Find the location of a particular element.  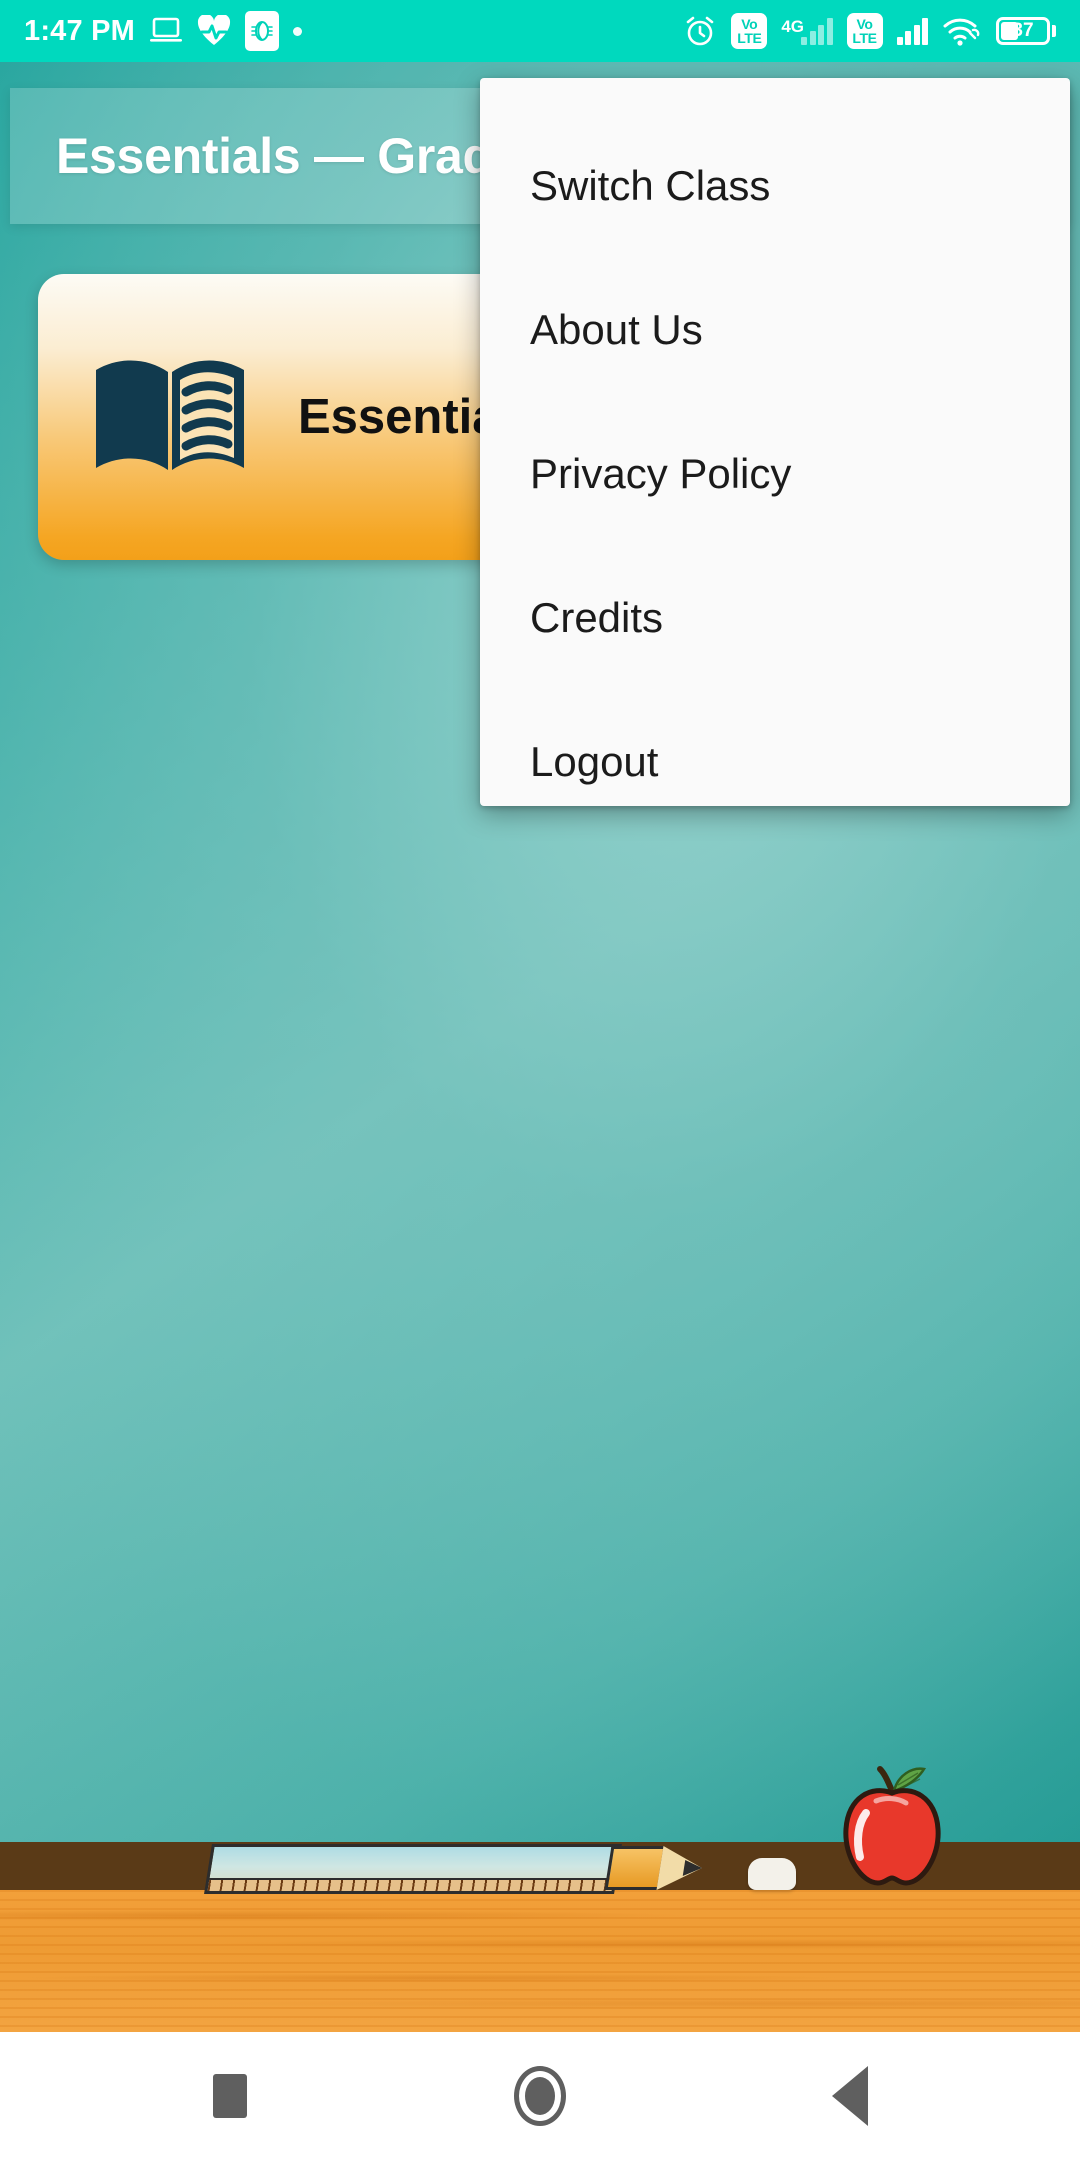

wooden-desk is located at coordinates (540, 1961).